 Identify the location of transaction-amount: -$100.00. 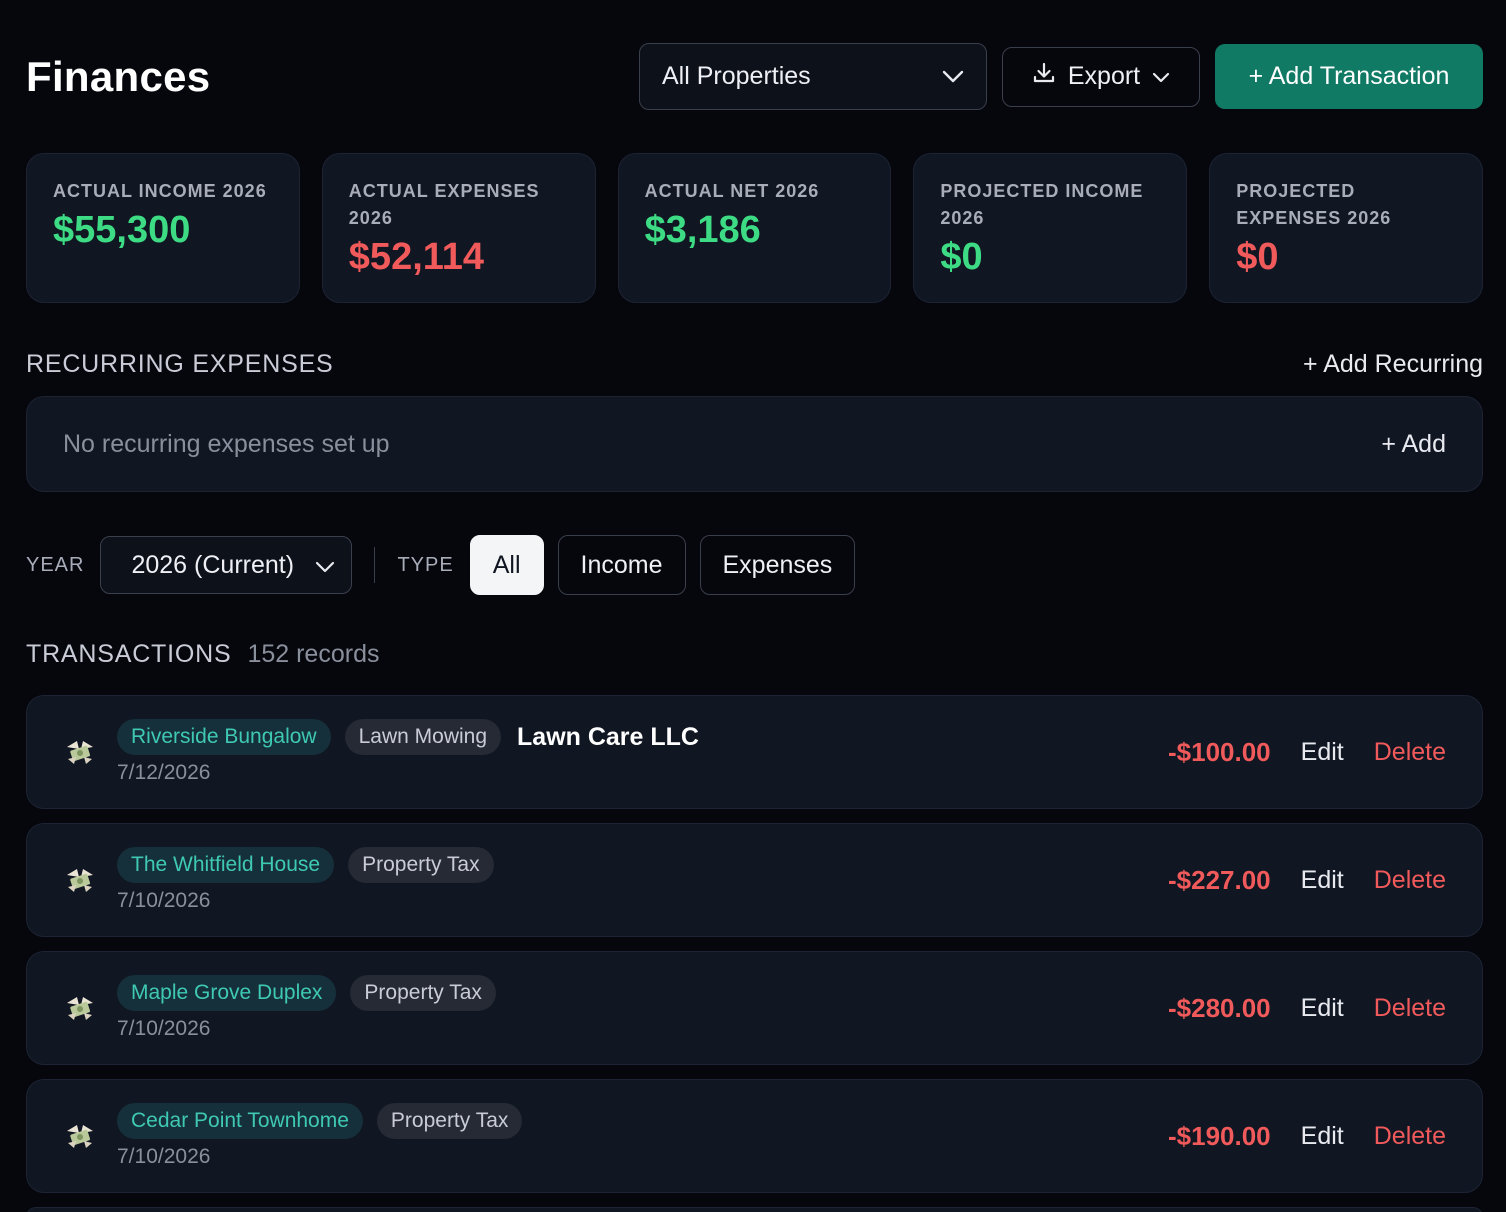
(1219, 751).